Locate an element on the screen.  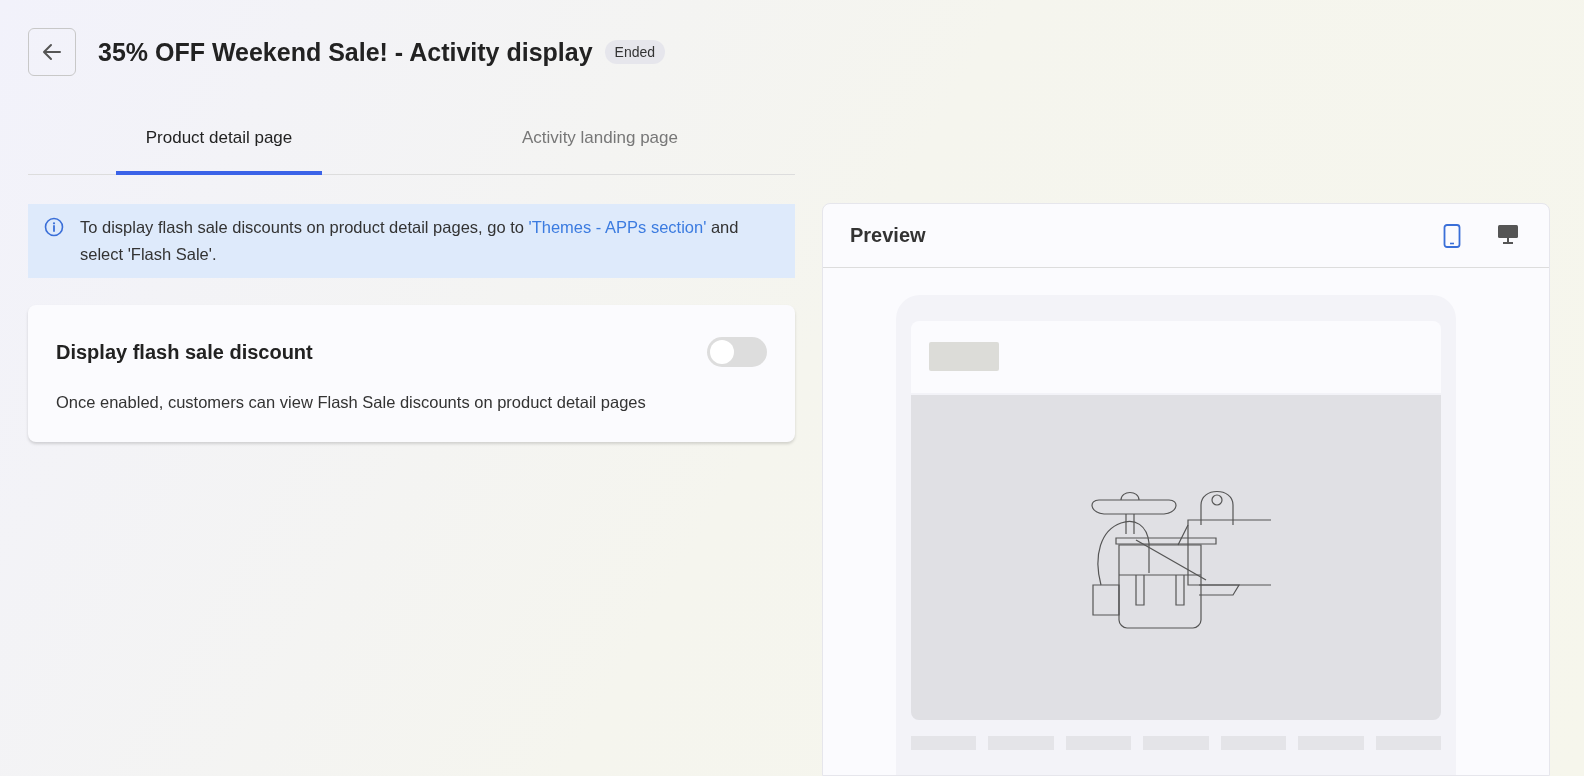
arrow-left-icon is located at coordinates (52, 52).